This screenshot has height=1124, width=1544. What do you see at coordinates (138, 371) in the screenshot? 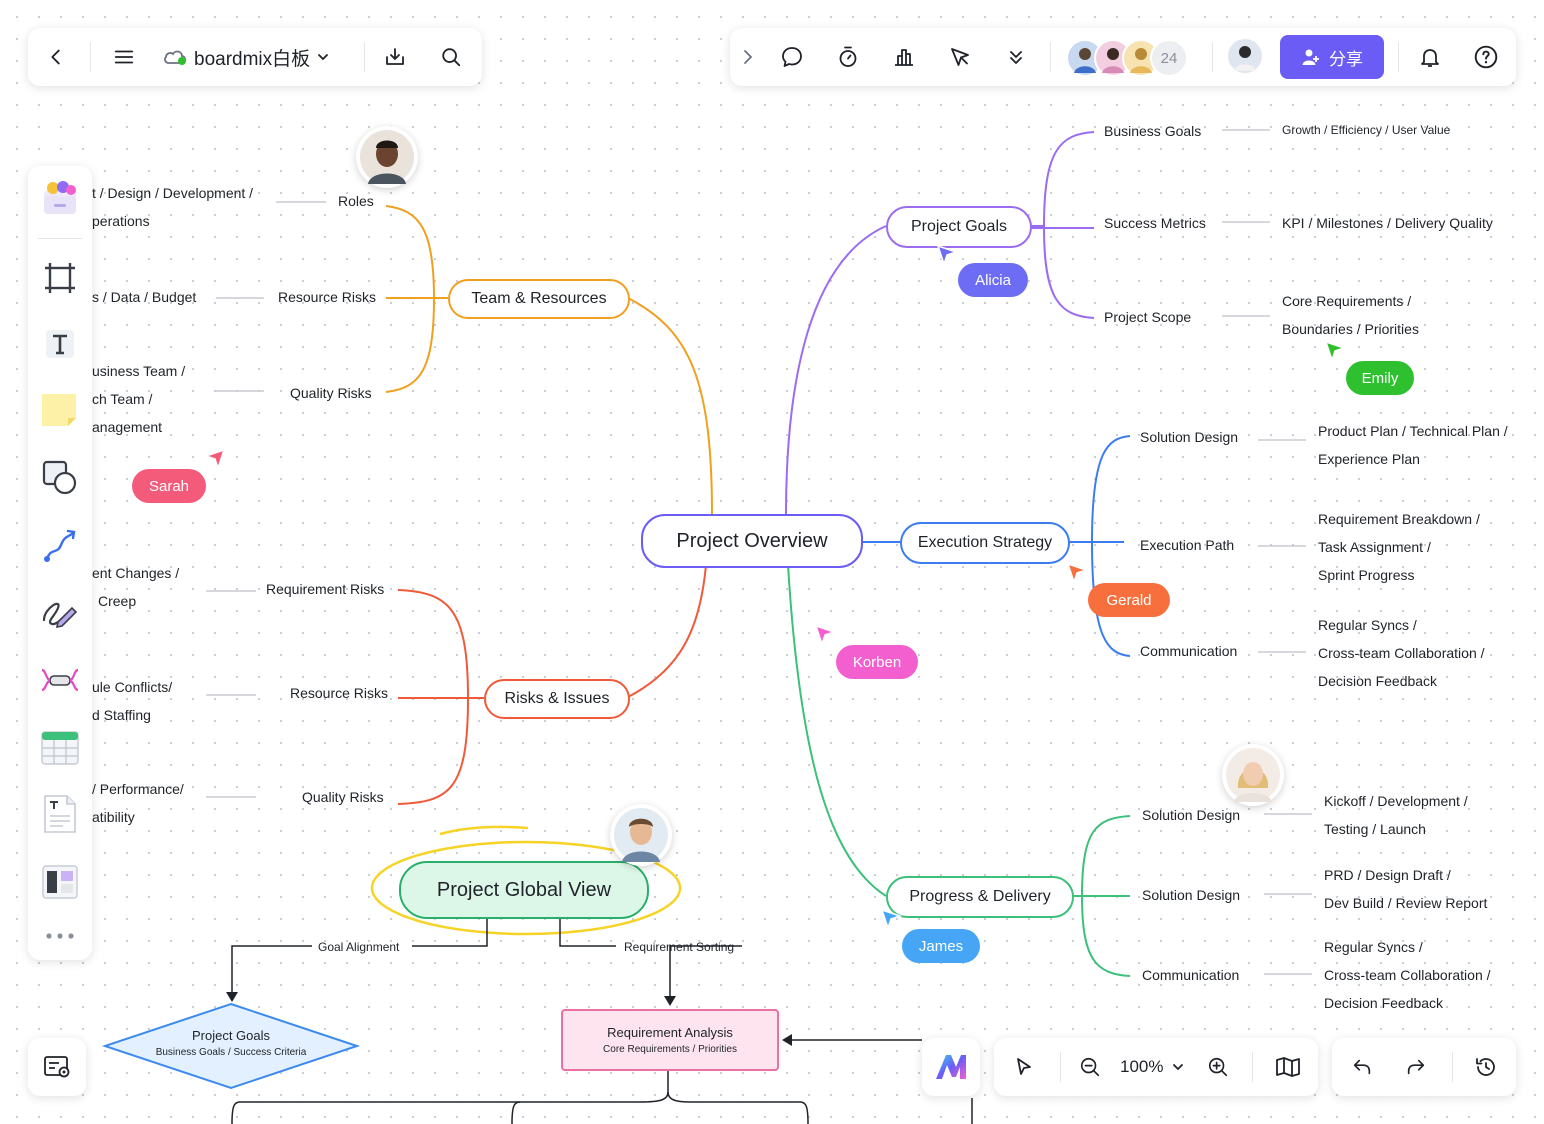
I see `team-quality-detail-line1: usiness Team /` at bounding box center [138, 371].